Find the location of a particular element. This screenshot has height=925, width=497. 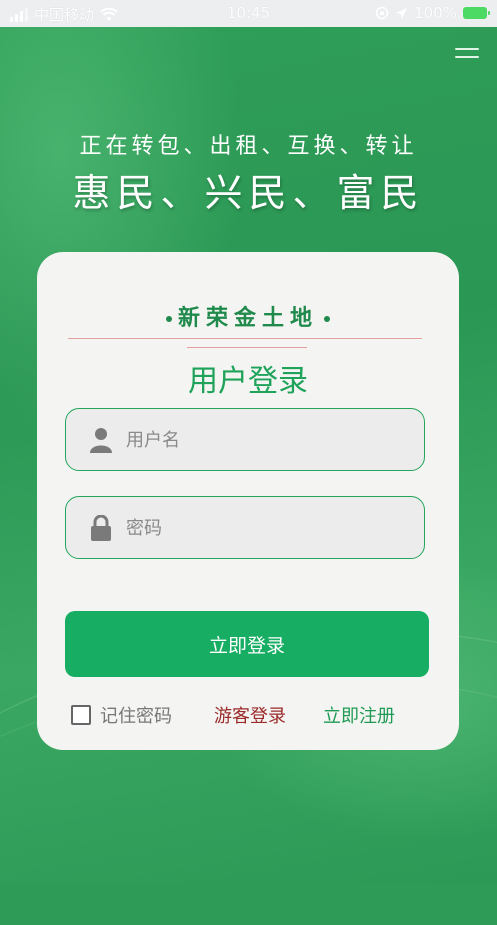

location-icon is located at coordinates (402, 13).